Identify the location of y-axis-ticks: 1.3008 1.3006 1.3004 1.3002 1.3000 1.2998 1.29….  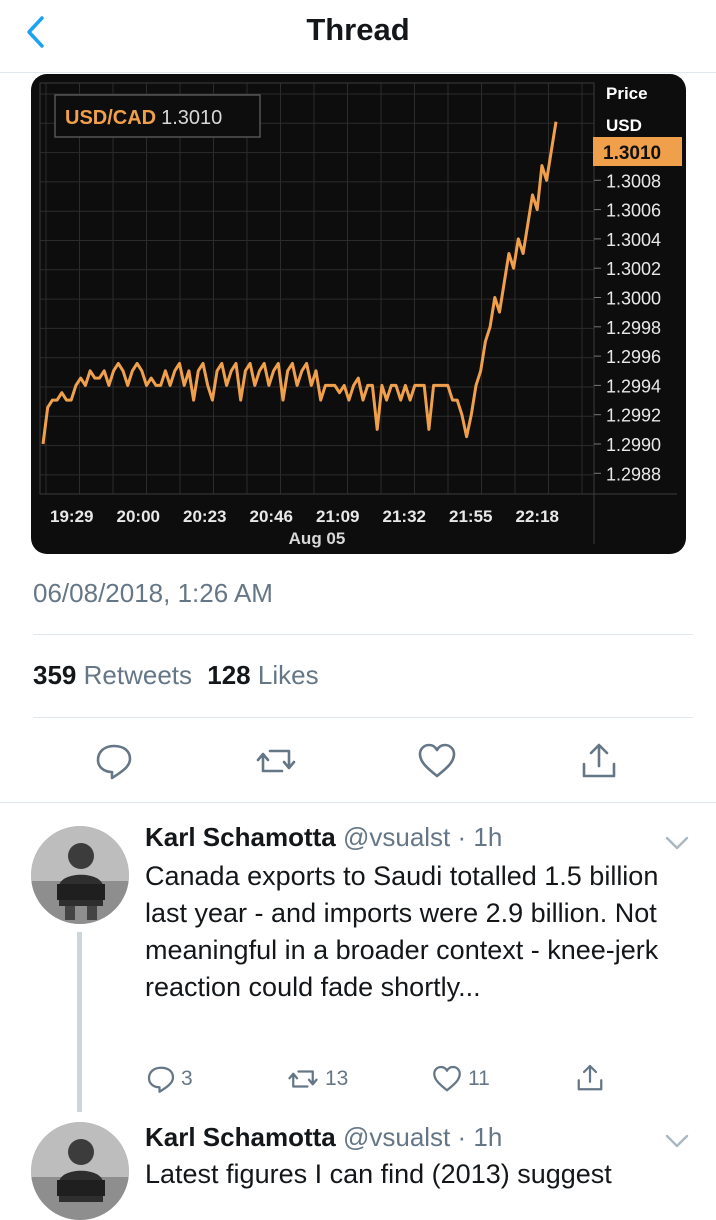
(627, 327).